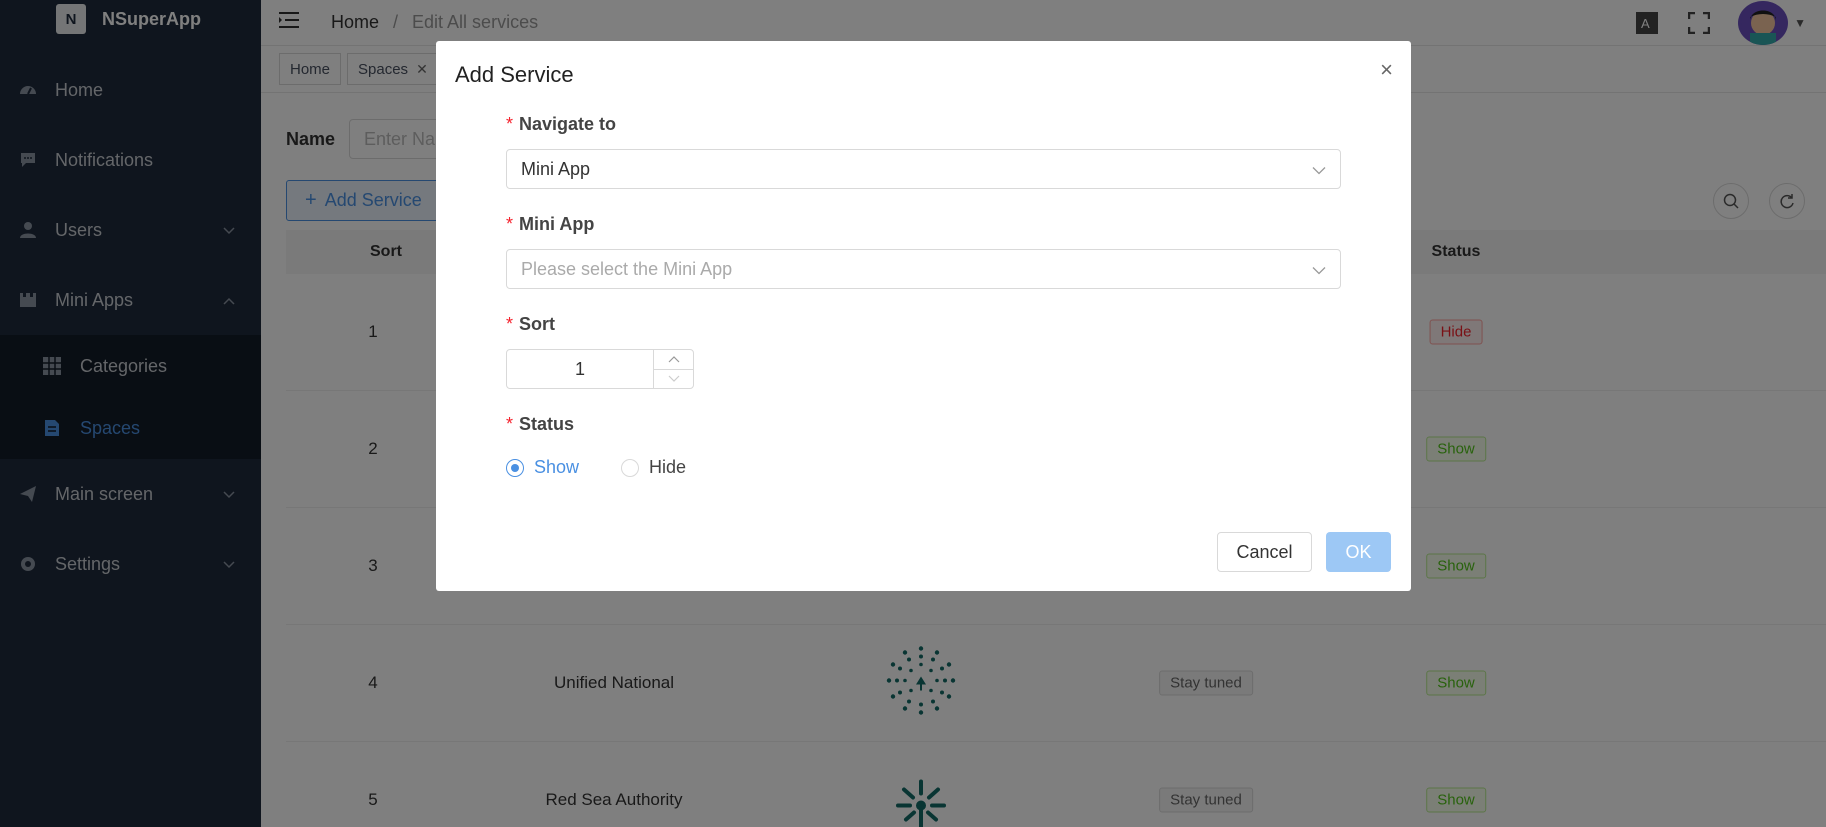 The width and height of the screenshot is (1826, 827). I want to click on increment-button, so click(673, 360).